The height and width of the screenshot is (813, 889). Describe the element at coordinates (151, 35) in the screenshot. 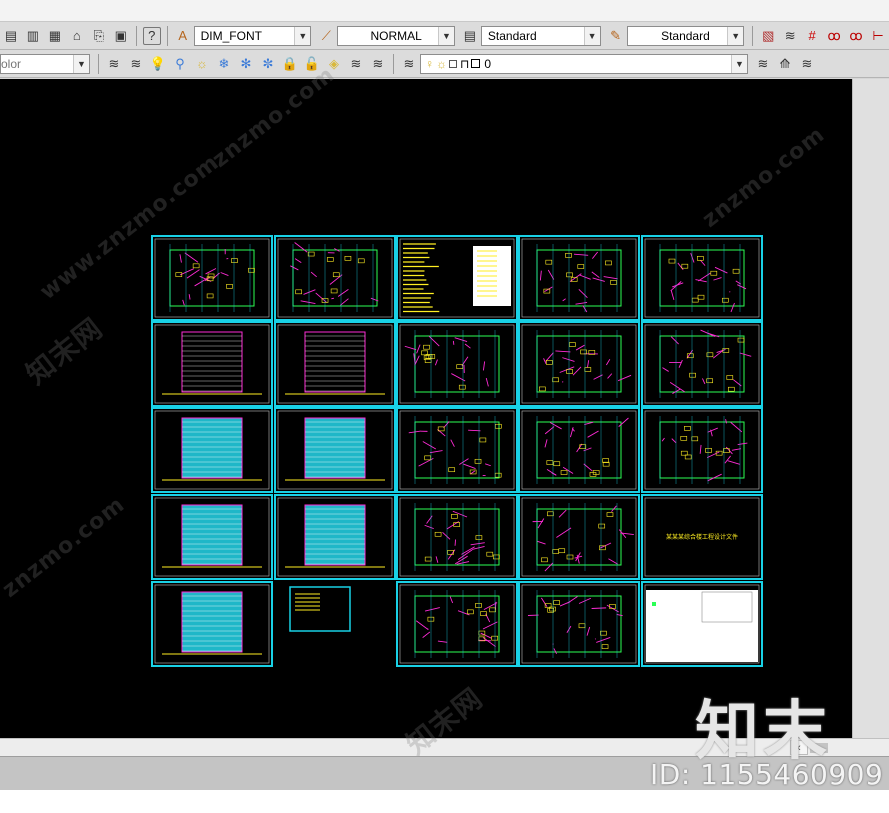

I see `help-icon: ?` at that location.